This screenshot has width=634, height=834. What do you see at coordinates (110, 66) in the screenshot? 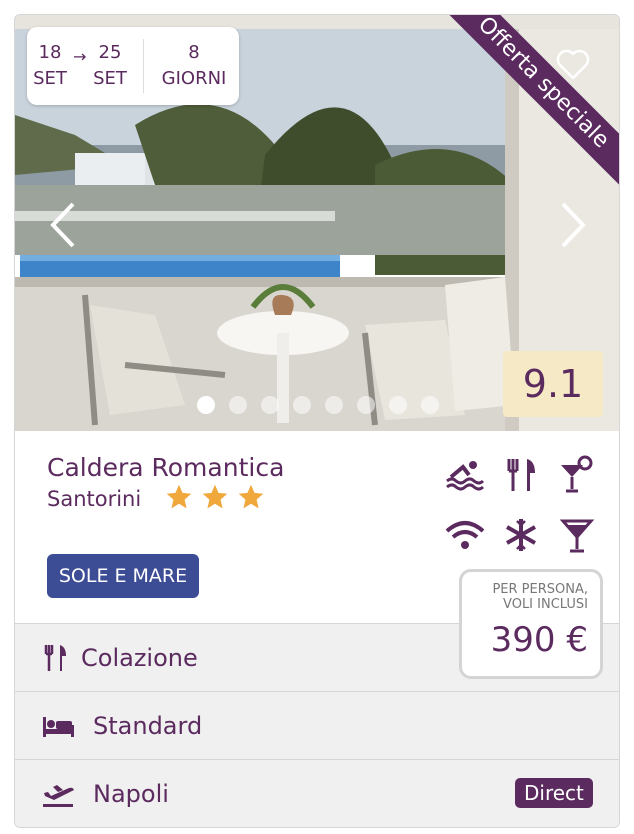
I see `end-date: 25 SET` at bounding box center [110, 66].